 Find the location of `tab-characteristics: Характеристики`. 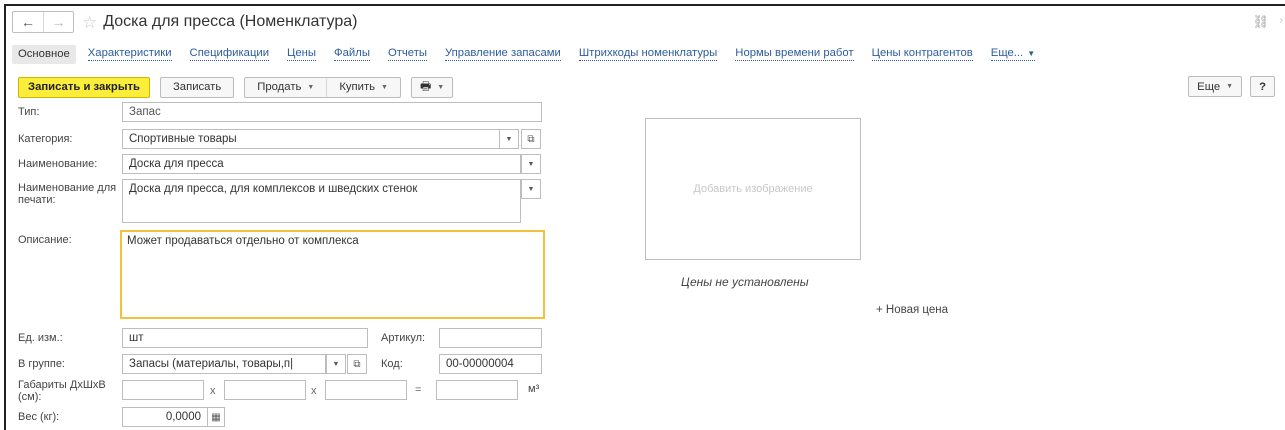

tab-characteristics: Характеристики is located at coordinates (129, 54).